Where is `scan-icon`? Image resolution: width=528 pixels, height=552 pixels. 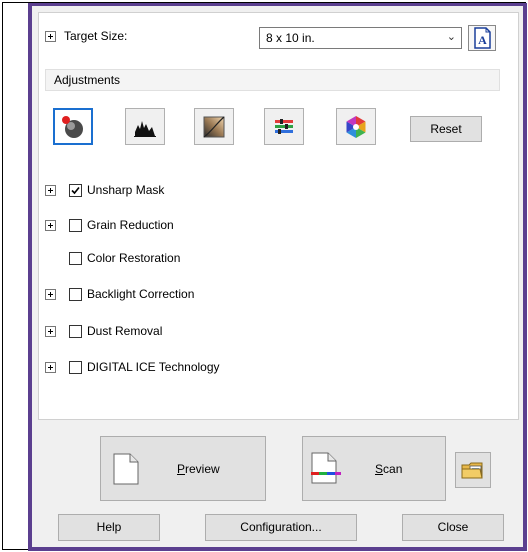
scan-icon is located at coordinates (326, 468).